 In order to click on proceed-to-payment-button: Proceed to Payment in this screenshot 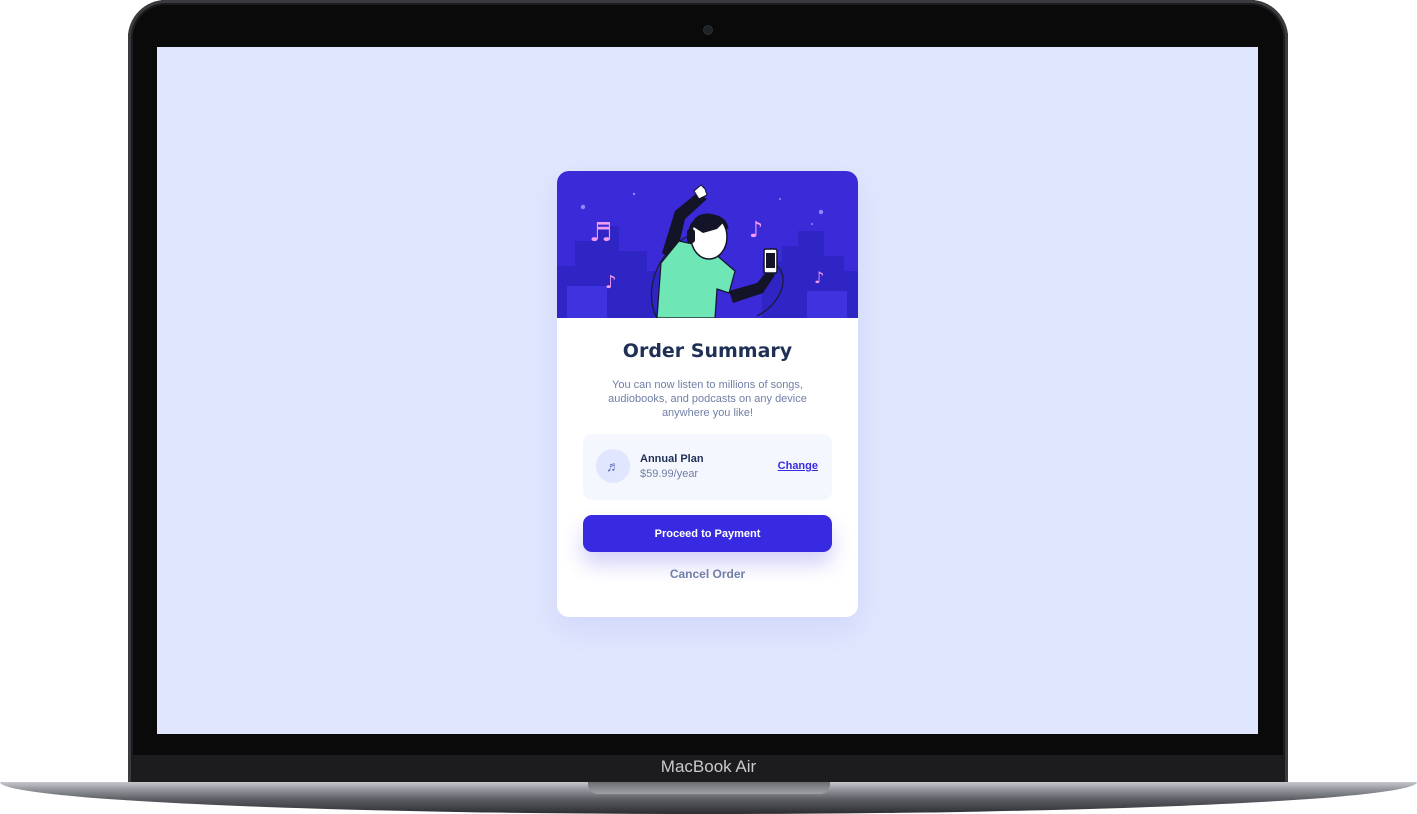, I will do `click(707, 533)`.